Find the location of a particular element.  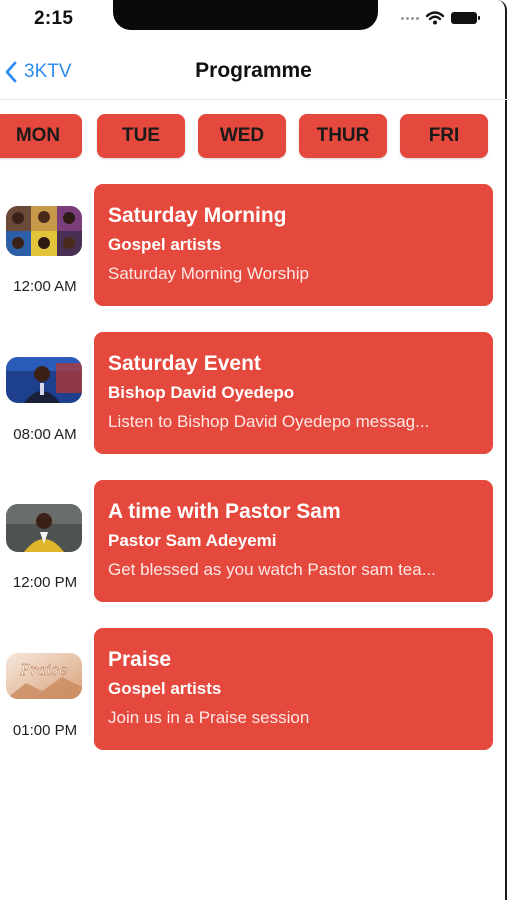

programme-title: Saturday Morning is located at coordinates (197, 215).